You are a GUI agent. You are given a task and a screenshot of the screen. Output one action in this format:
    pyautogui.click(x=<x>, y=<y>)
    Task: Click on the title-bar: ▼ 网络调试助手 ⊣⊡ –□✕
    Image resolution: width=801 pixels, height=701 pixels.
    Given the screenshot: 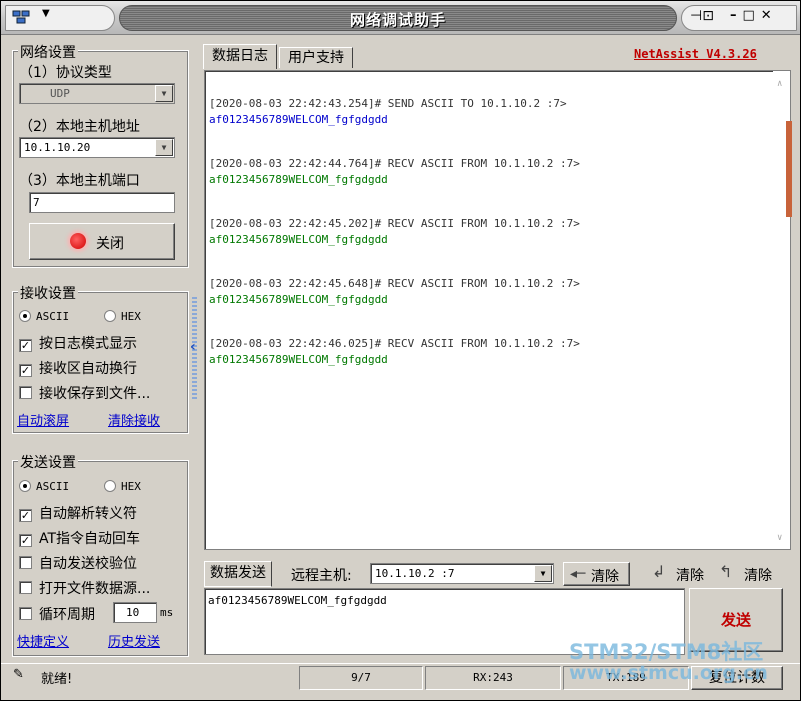 What is the action you would take?
    pyautogui.click(x=400, y=18)
    